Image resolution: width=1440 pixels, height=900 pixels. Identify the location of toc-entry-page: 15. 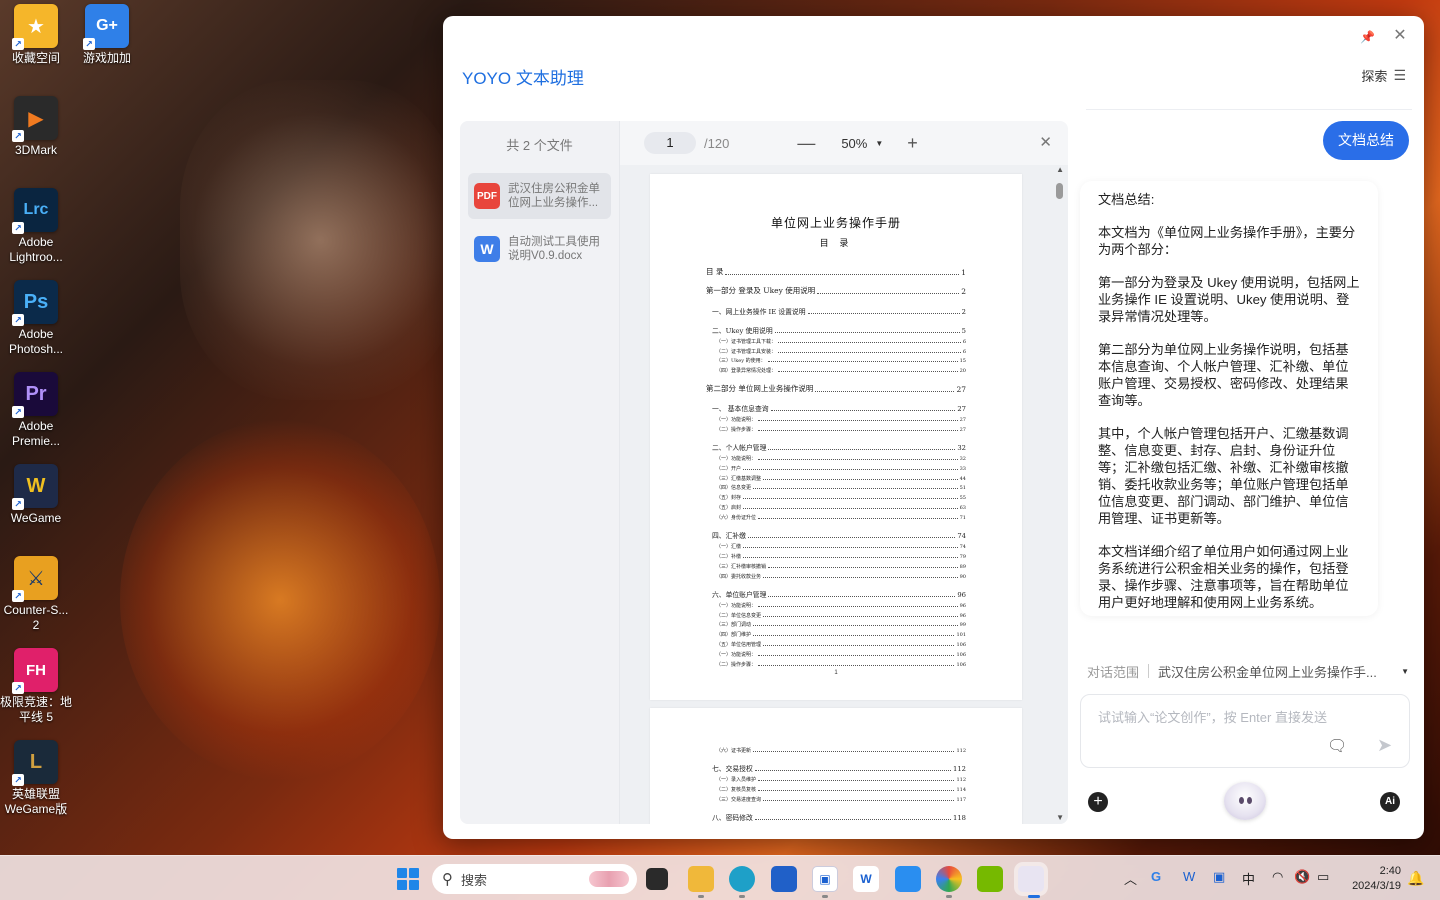
(962, 361).